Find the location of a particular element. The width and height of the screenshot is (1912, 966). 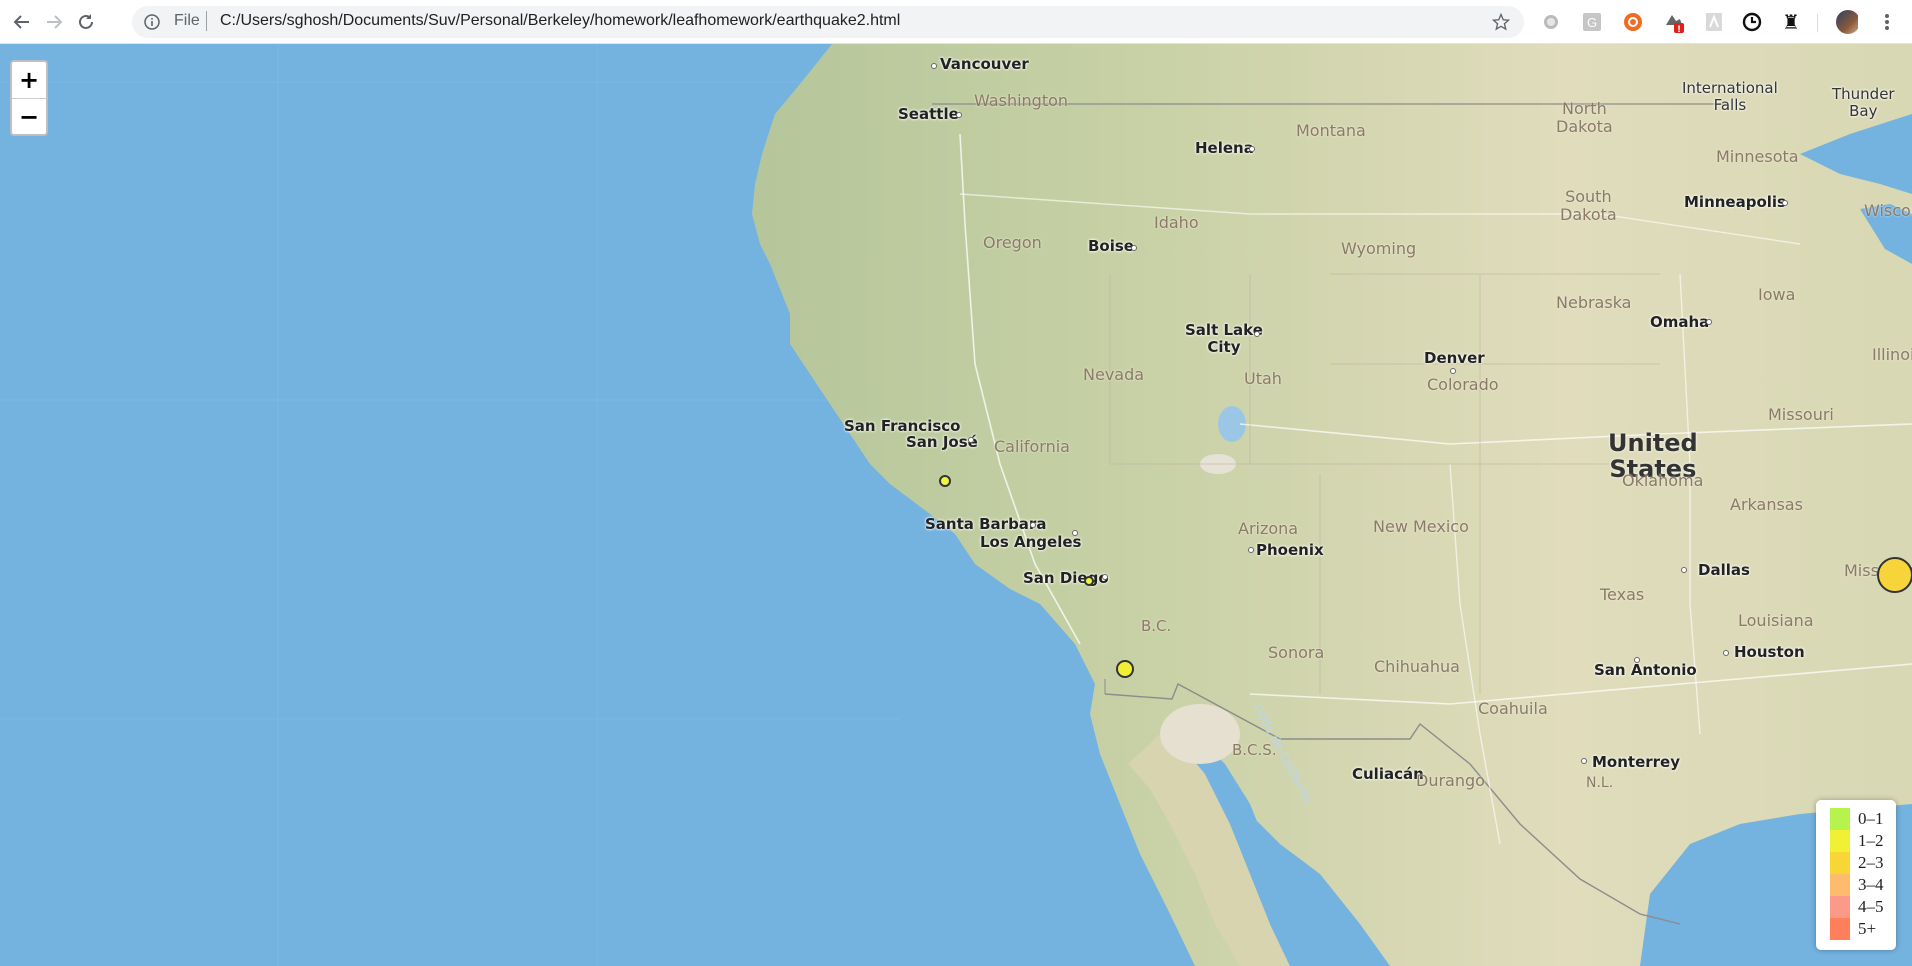

back-arrow-icon is located at coordinates (21, 22).